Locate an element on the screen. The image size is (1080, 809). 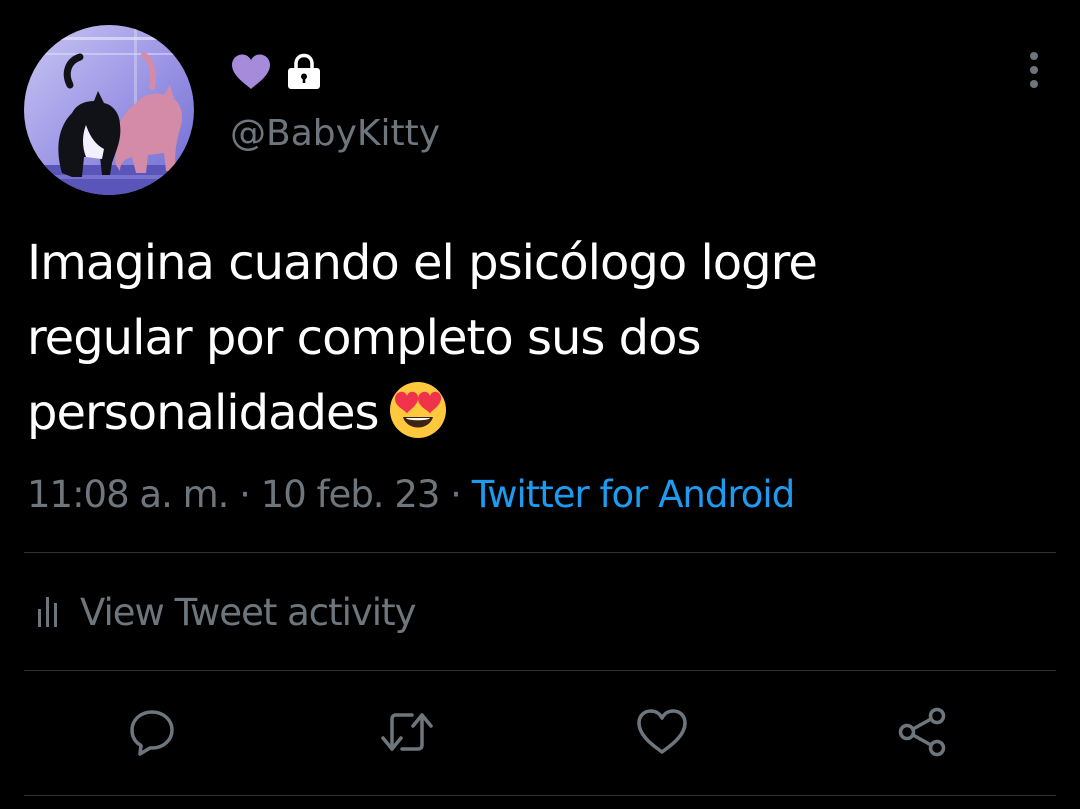
heart-icon is located at coordinates (662, 731).